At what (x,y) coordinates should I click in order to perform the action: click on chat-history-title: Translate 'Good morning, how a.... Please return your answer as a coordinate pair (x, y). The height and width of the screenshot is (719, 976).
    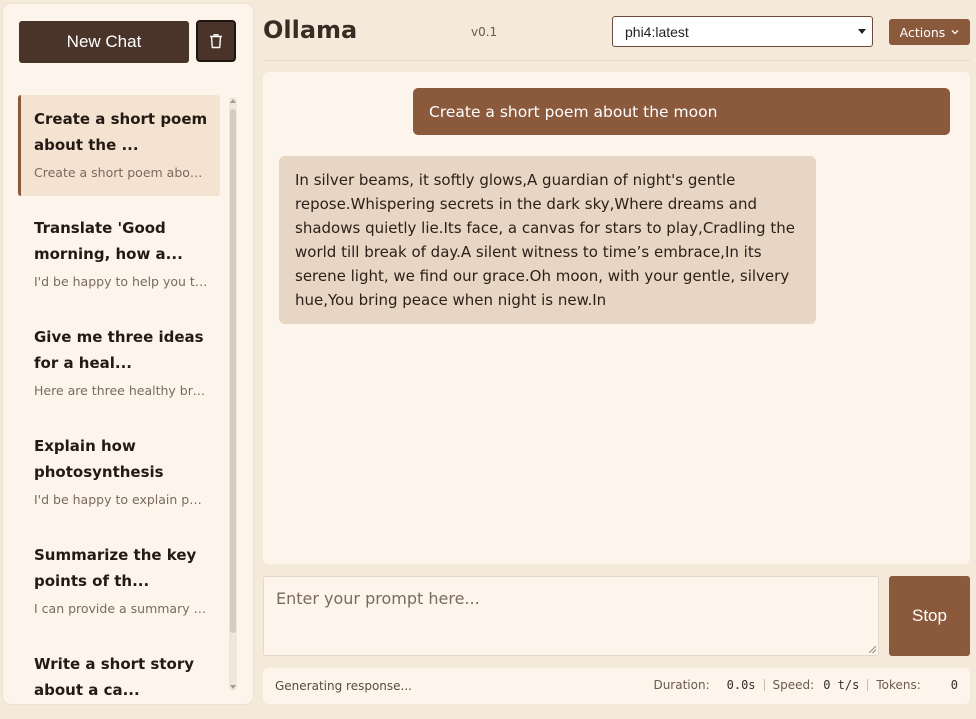
    Looking at the image, I should click on (108, 241).